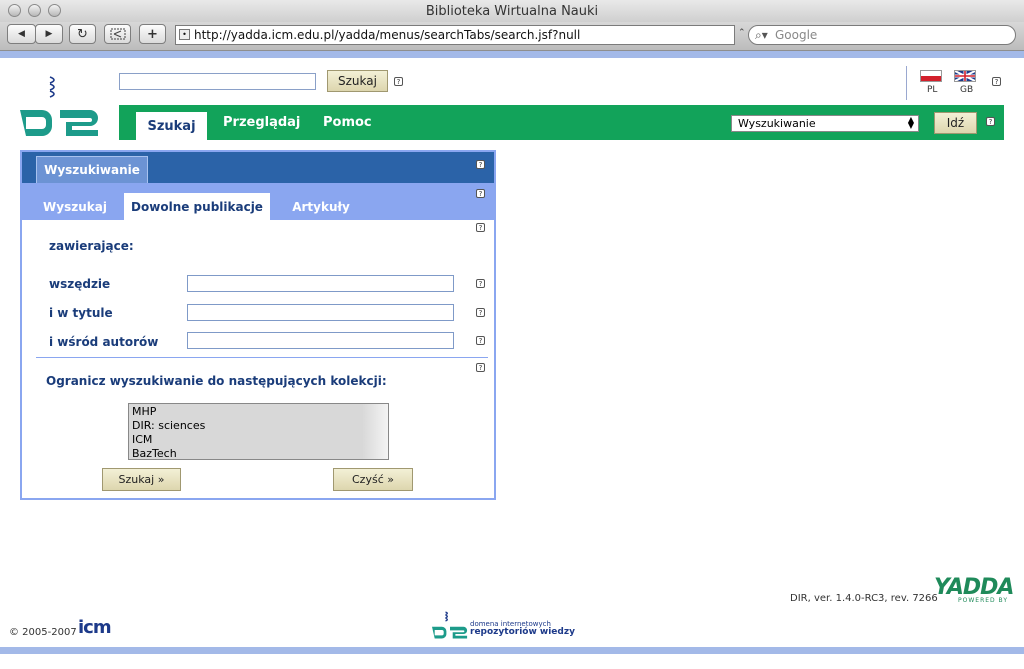 This screenshot has height=669, width=1024. Describe the element at coordinates (261, 122) in the screenshot. I see `nav-tab-browse: Przeglądaj` at that location.